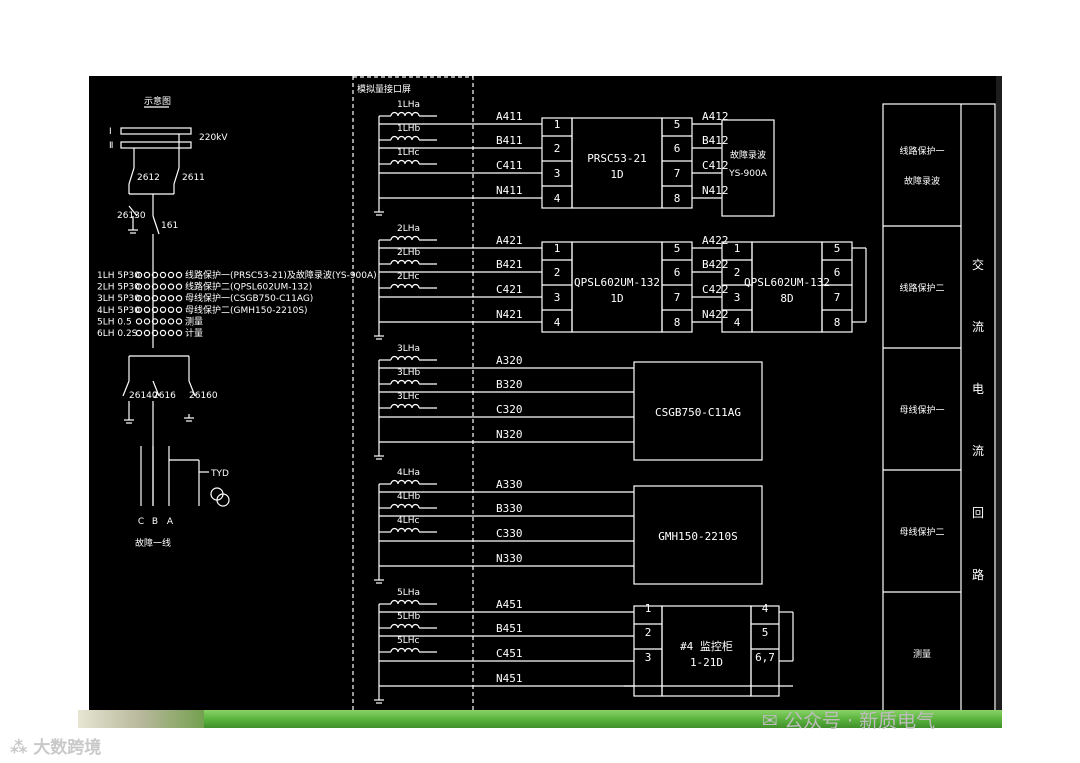 This screenshot has width=1080, height=763. I want to click on bus-voltage: 220kV, so click(213, 138).